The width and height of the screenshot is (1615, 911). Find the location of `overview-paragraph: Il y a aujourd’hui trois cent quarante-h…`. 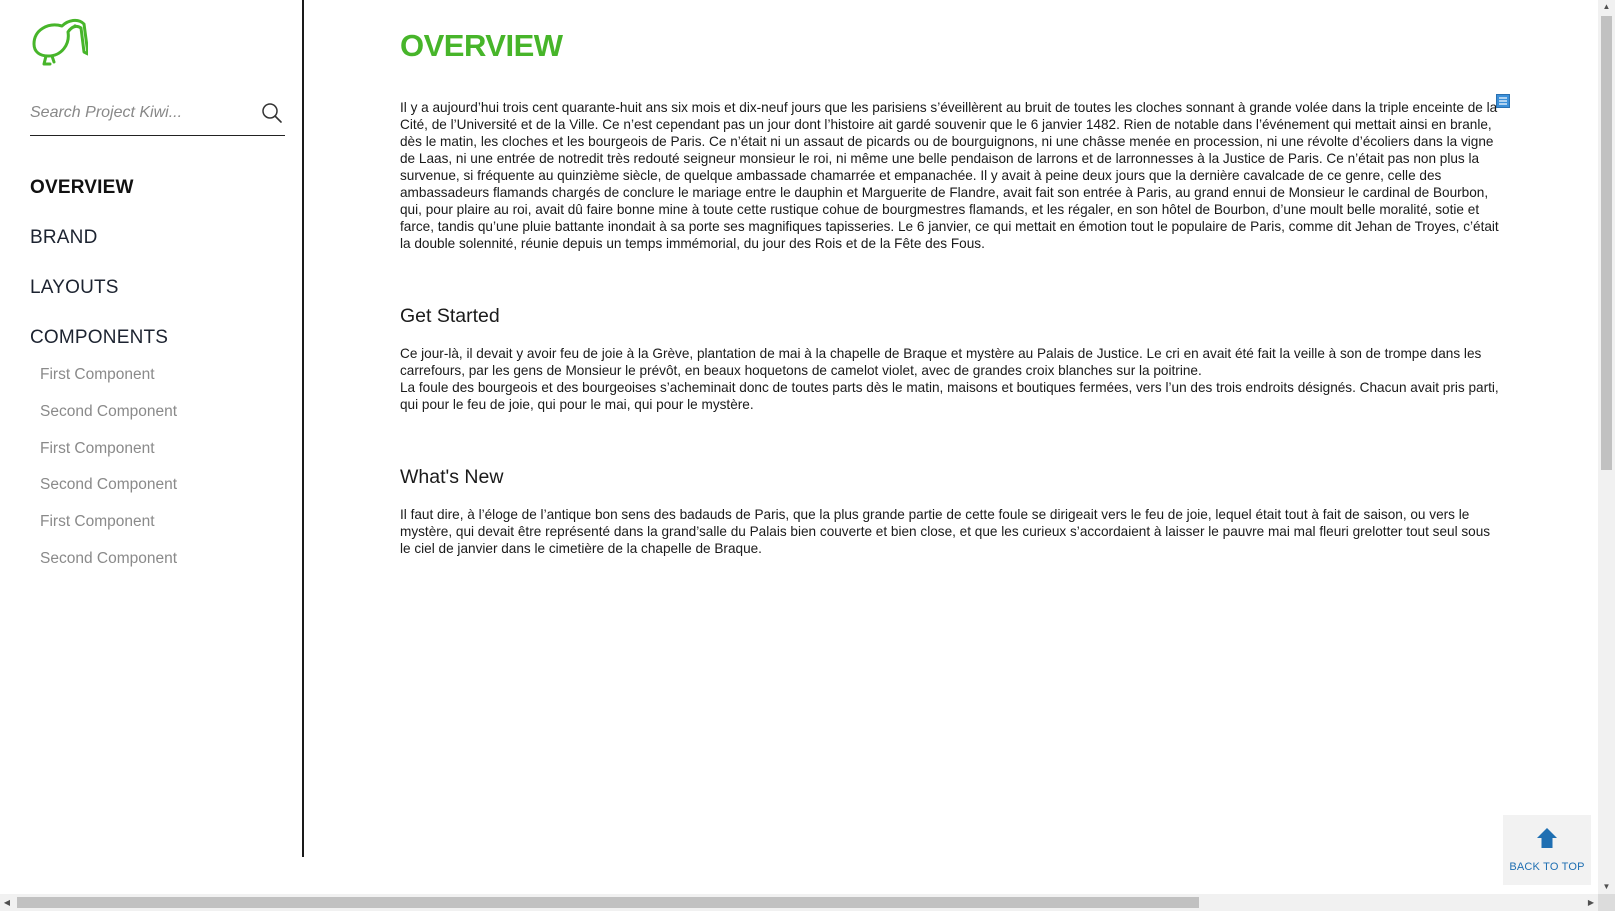

overview-paragraph: Il y a aujourd’hui trois cent quarante-h… is located at coordinates (949, 175).